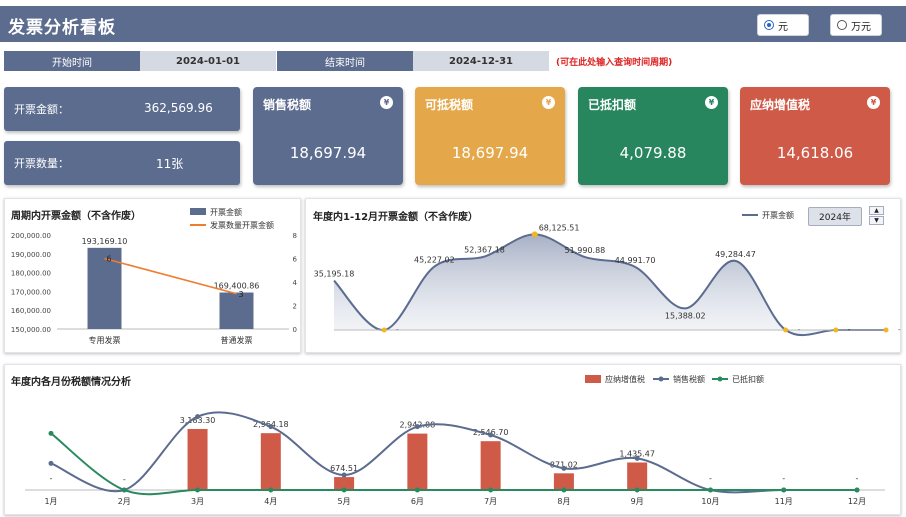 The height and width of the screenshot is (517, 906). Describe the element at coordinates (62, 28) in the screenshot. I see `page-title: 发票分析看板` at that location.